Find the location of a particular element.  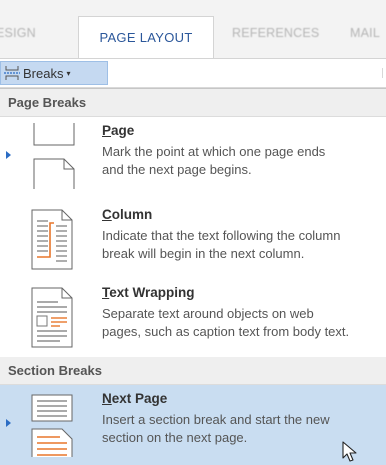

menu-item-title: Next Page is located at coordinates (134, 398).